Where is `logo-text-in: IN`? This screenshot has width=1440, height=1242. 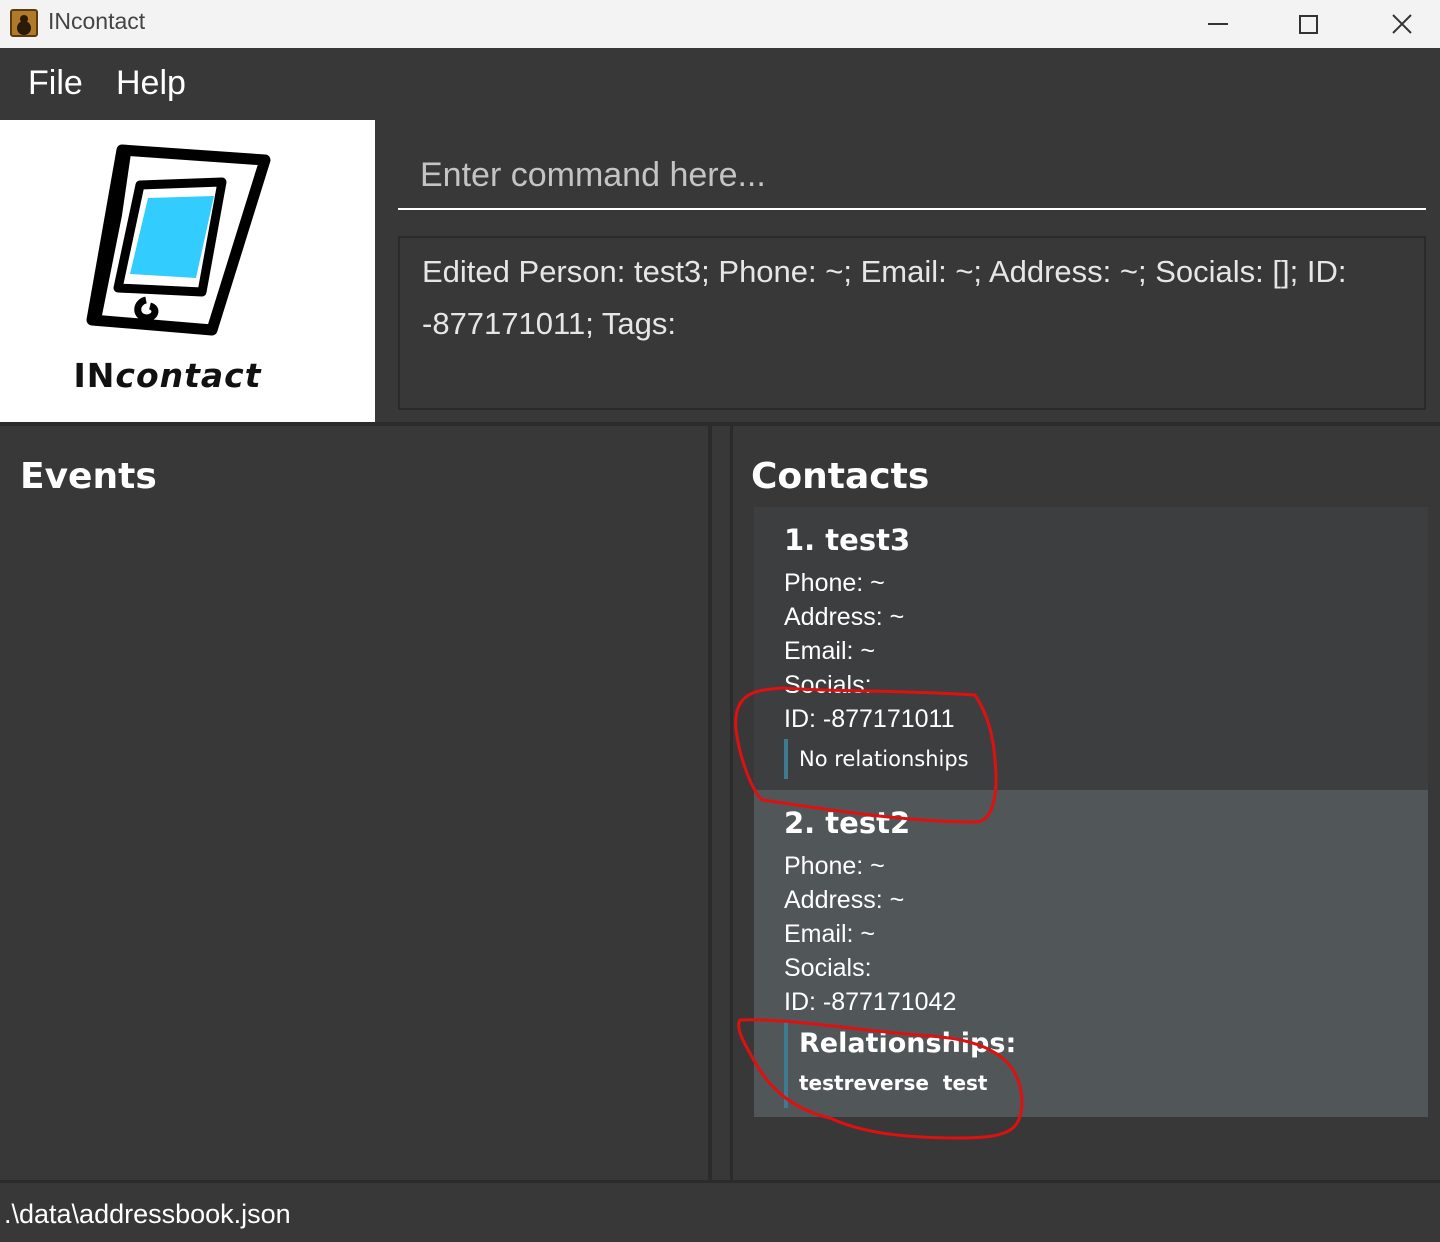 logo-text-in: IN is located at coordinates (94, 375).